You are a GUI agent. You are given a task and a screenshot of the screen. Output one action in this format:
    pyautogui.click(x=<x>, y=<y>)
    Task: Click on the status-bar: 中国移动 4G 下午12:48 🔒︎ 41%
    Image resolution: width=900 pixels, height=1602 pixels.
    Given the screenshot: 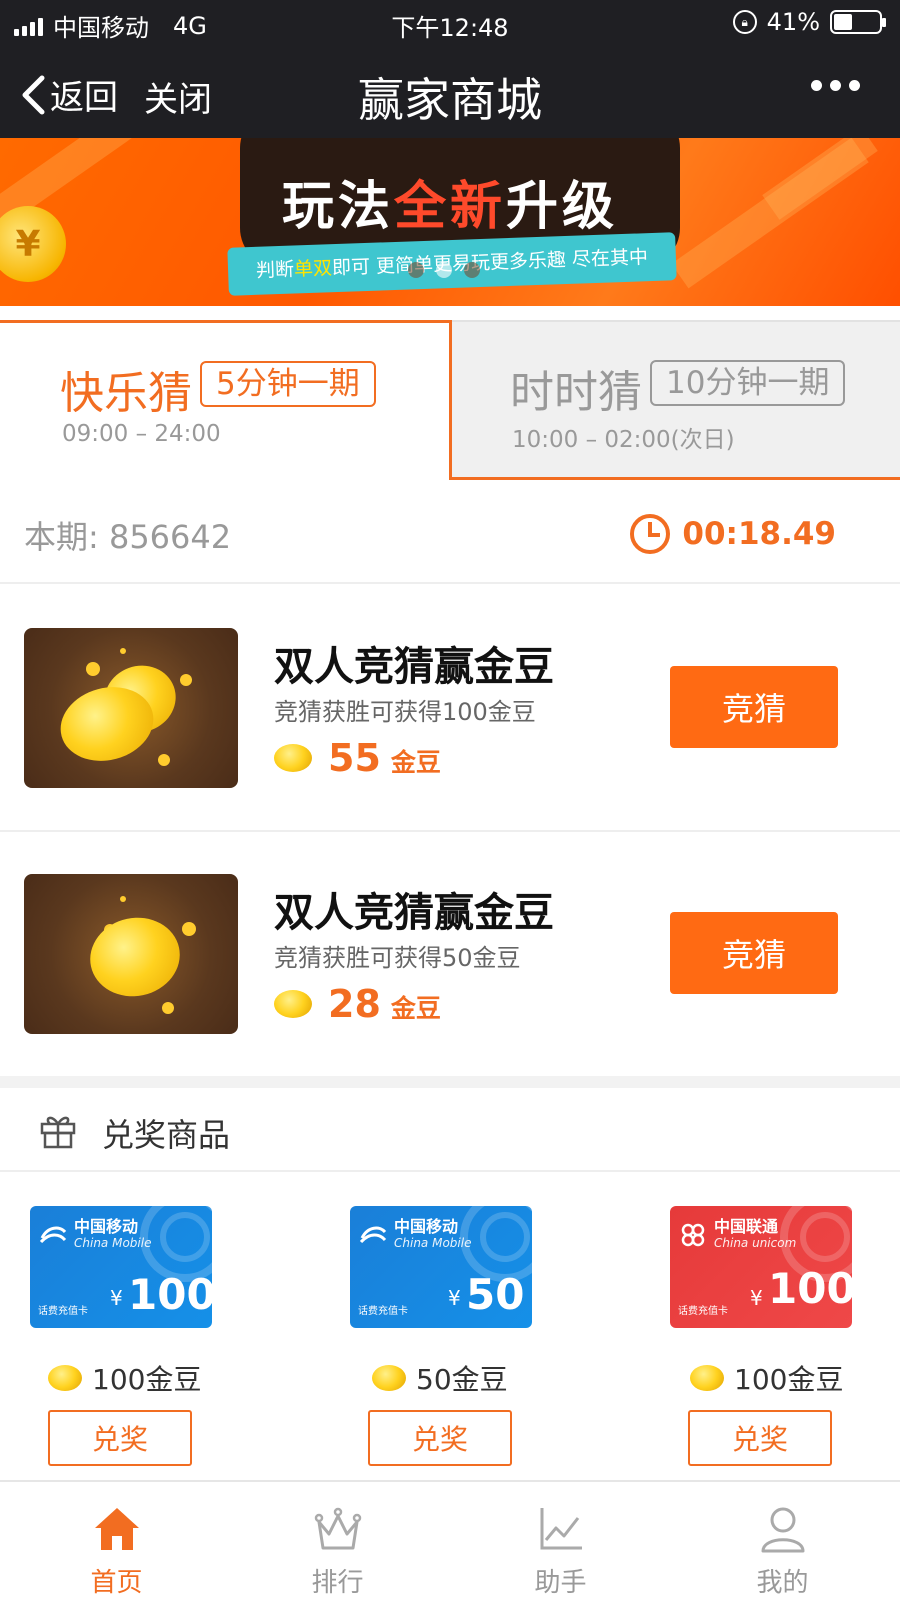 What is the action you would take?
    pyautogui.click(x=450, y=22)
    